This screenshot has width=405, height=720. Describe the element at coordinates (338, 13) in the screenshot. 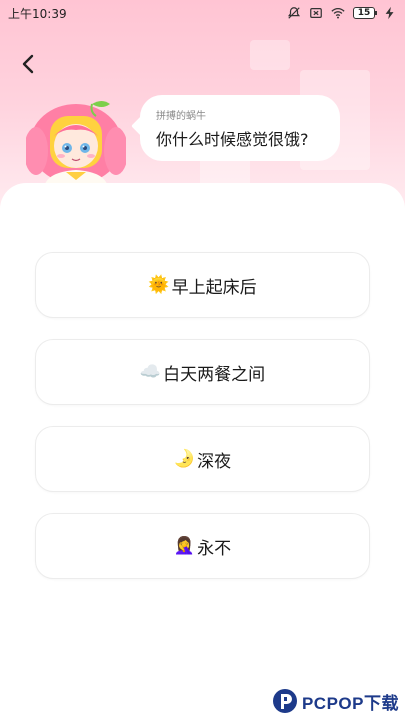

I see `wifi-icon` at that location.